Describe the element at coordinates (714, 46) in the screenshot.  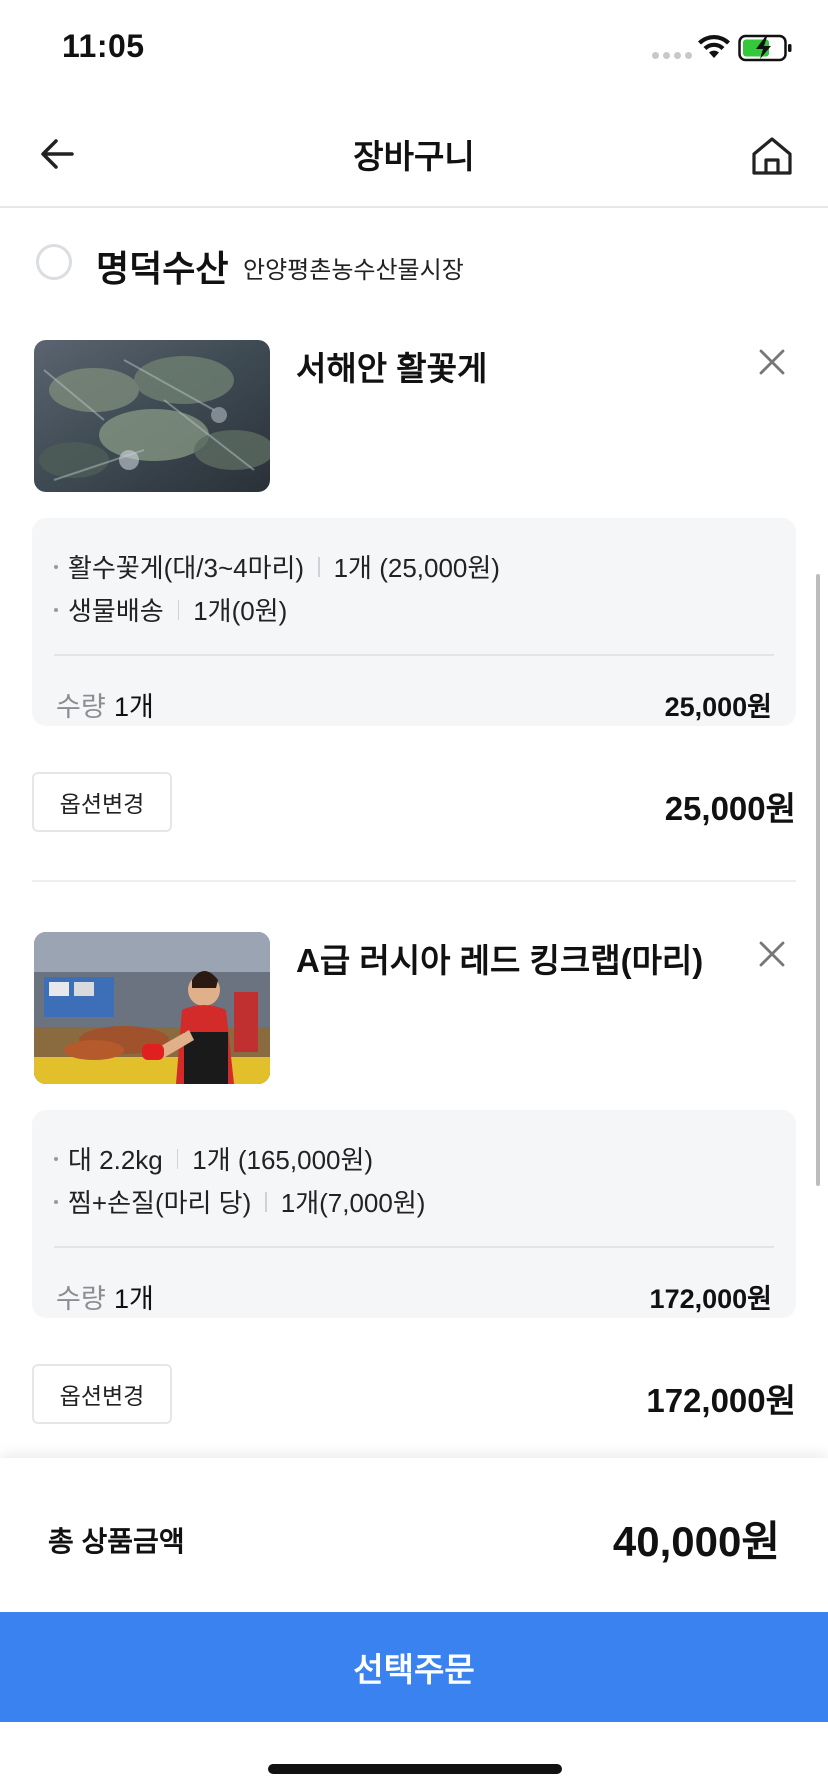
I see `wifi-icon` at that location.